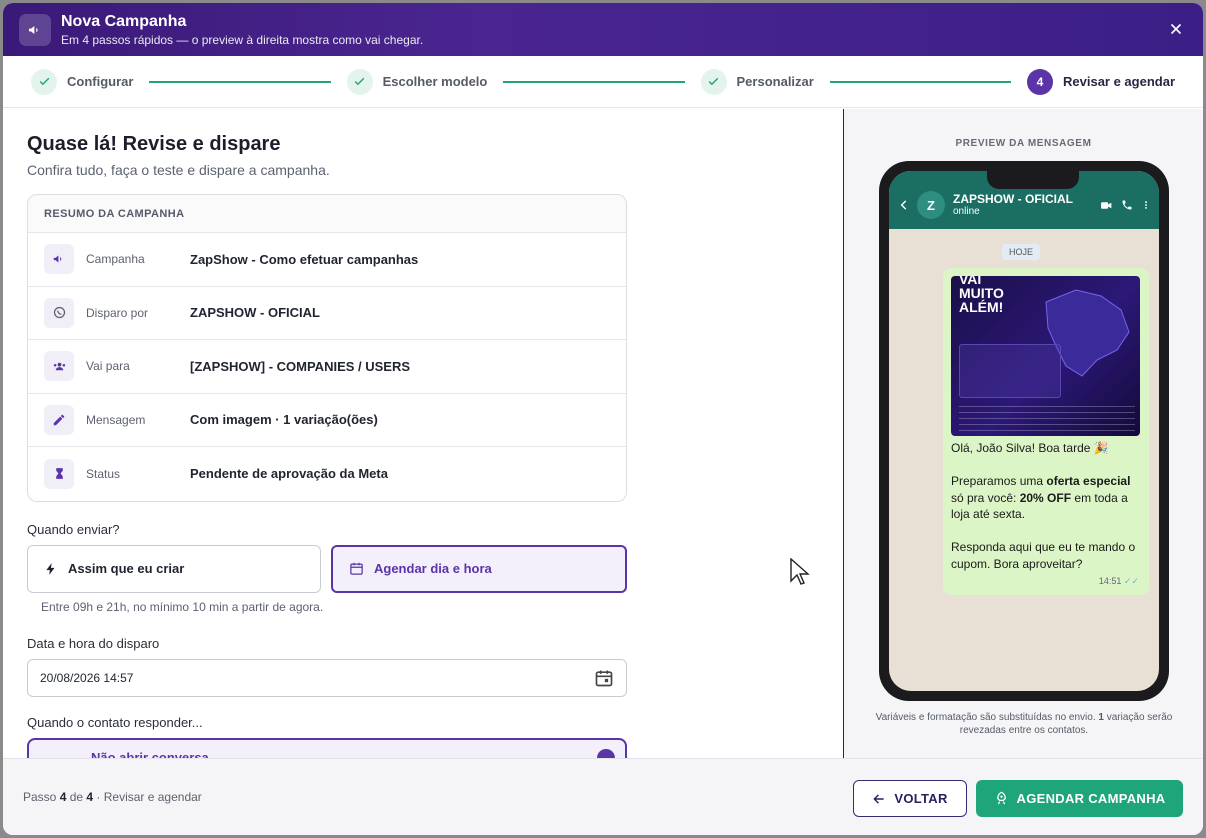 Image resolution: width=1206 pixels, height=838 pixels. What do you see at coordinates (327, 748) in the screenshot?
I see `reply-option: Não abrir conversa` at bounding box center [327, 748].